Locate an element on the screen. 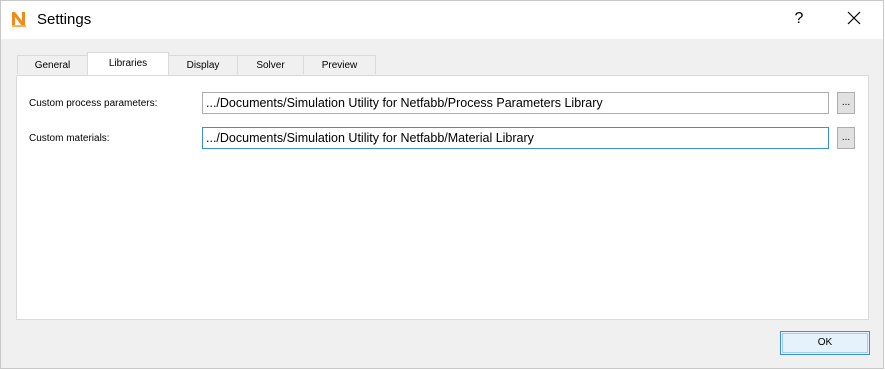 This screenshot has width=885, height=370. process-params-label: Custom process parameters: is located at coordinates (93, 103).